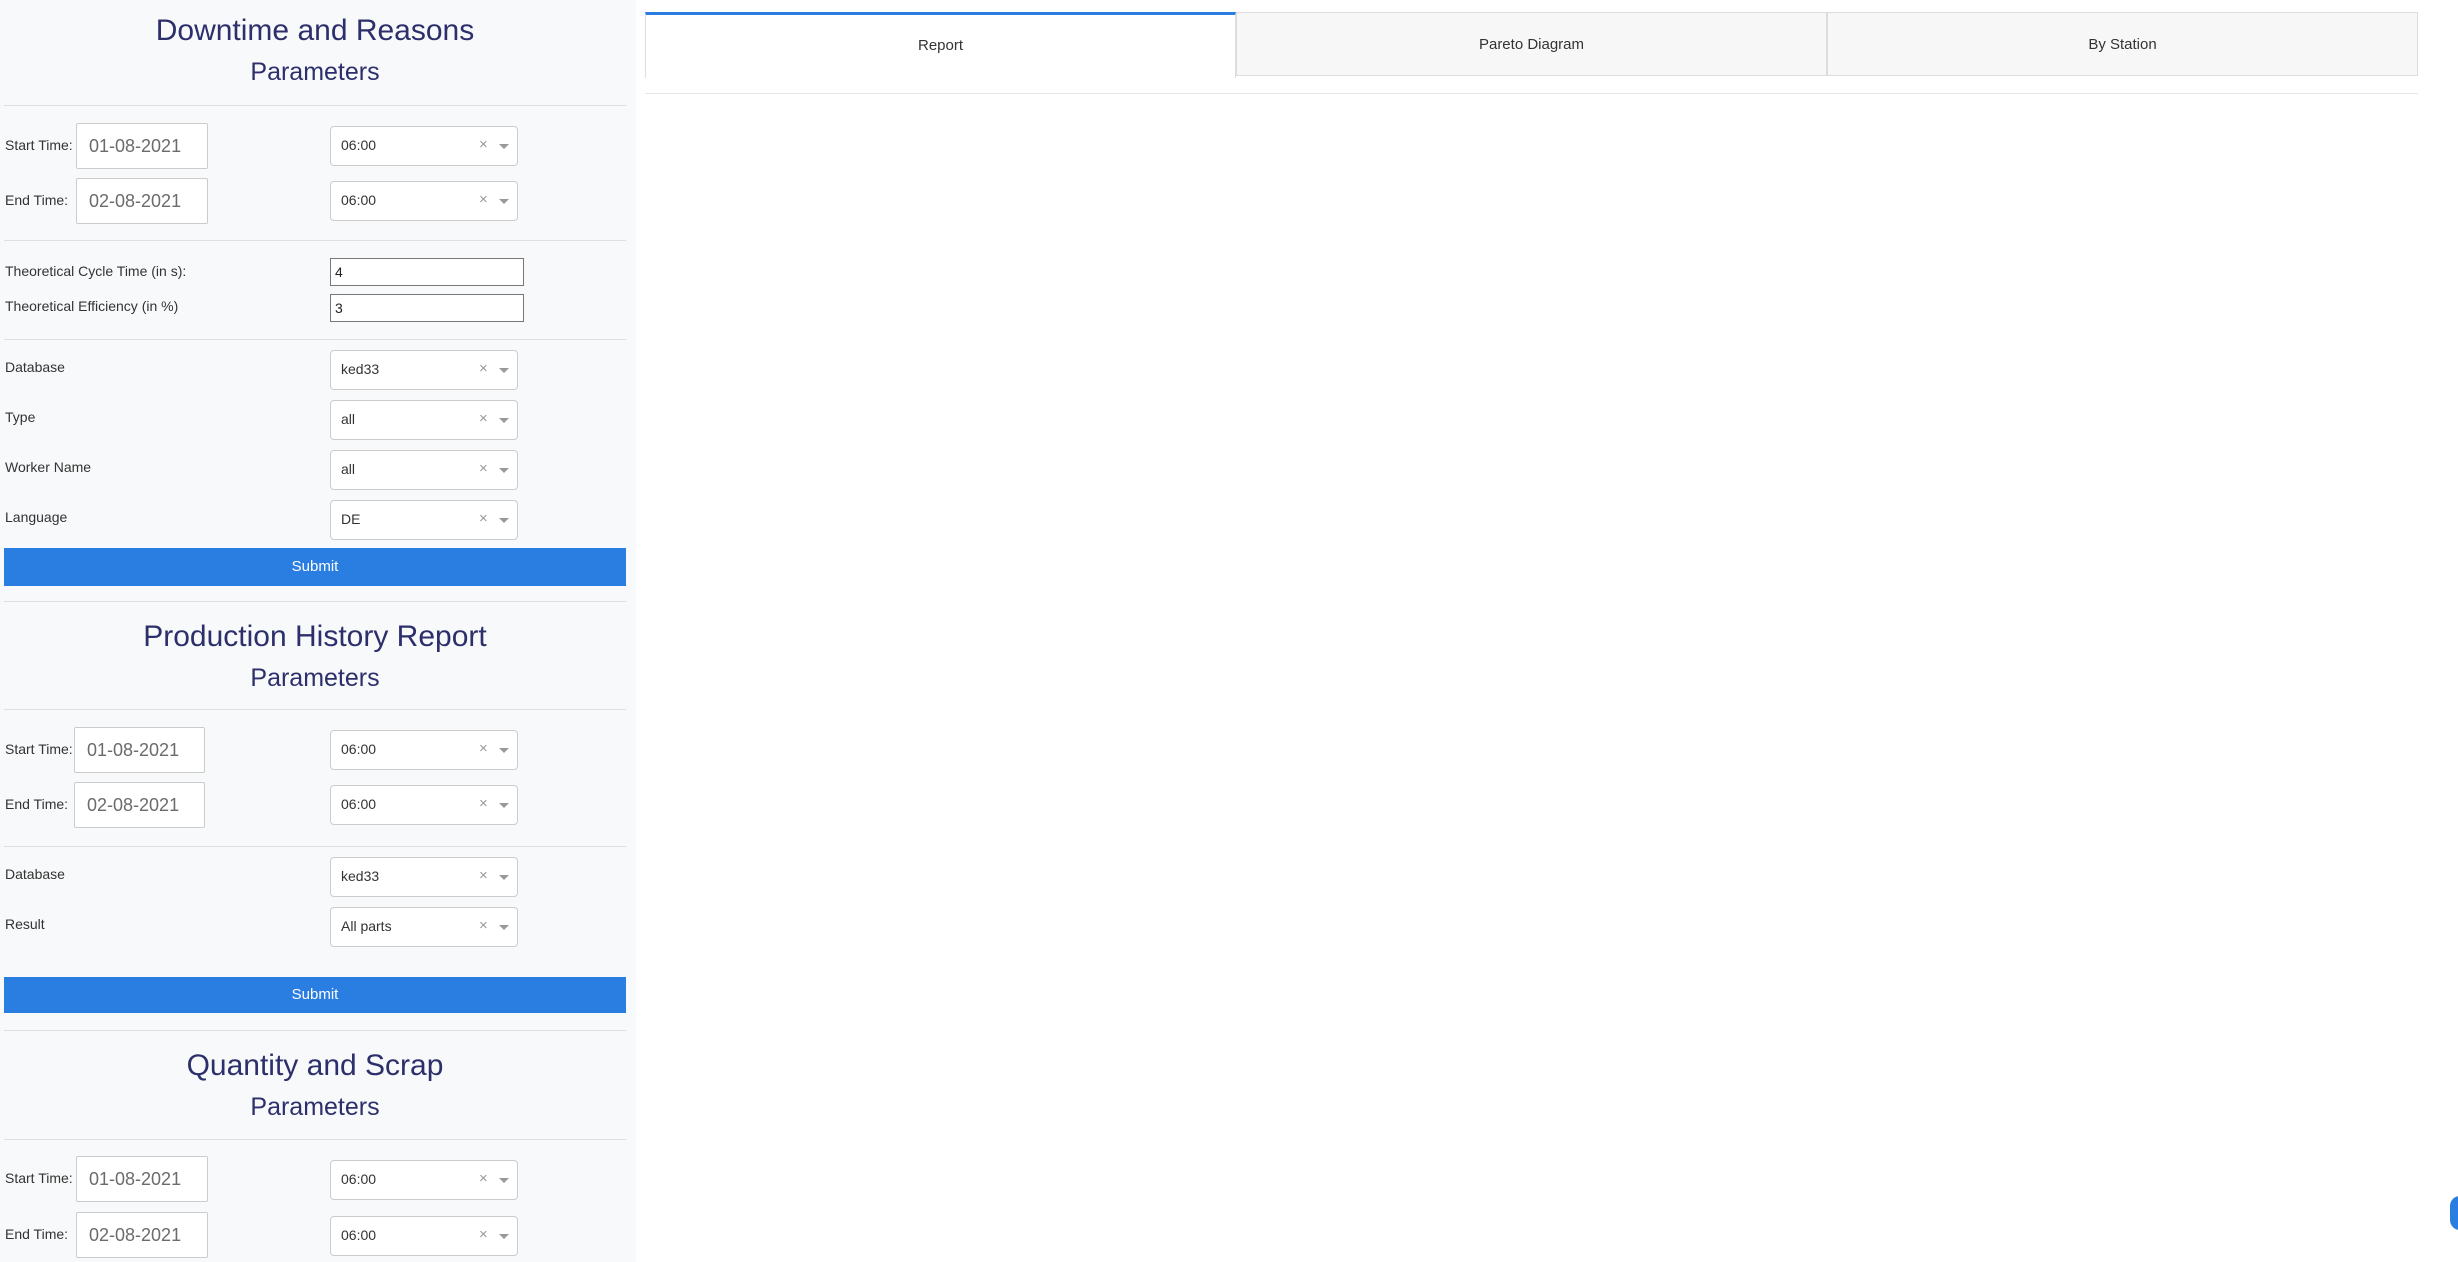 The image size is (2458, 1262). I want to click on result-value: All parts, so click(366, 926).